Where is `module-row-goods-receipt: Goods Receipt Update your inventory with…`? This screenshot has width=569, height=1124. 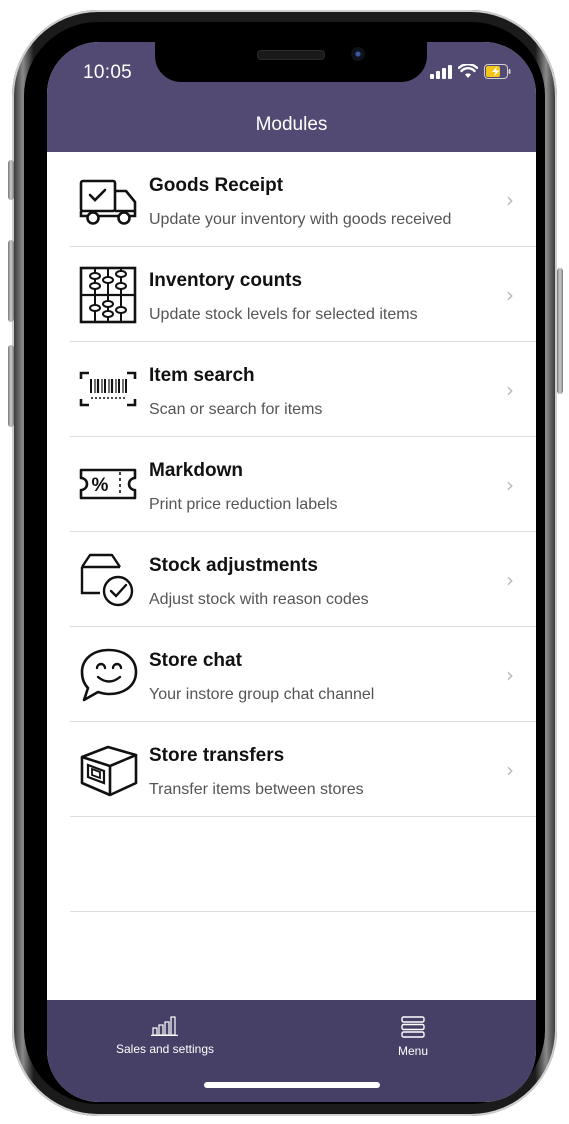 module-row-goods-receipt: Goods Receipt Update your inventory with… is located at coordinates (303, 199).